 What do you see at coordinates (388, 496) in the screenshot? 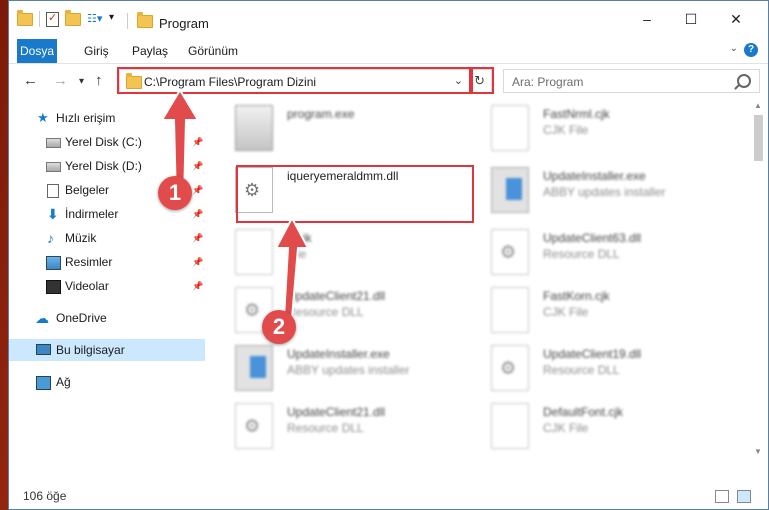
I see `status-bar: 106 öğe` at bounding box center [388, 496].